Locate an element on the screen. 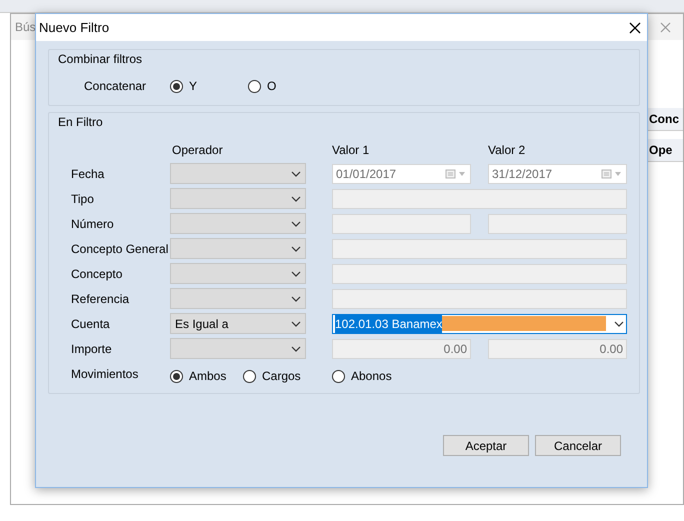  field-label: Concatenar is located at coordinates (116, 86).